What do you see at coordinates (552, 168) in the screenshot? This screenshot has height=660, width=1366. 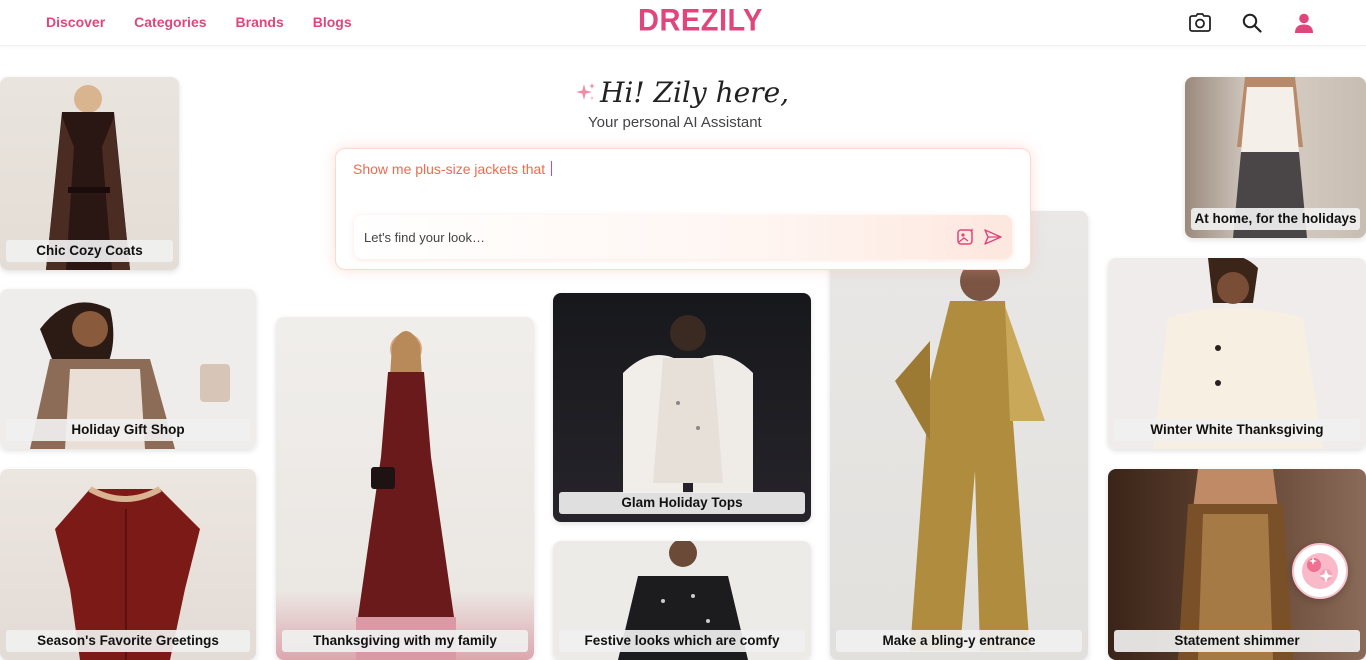 I see `text-caret` at bounding box center [552, 168].